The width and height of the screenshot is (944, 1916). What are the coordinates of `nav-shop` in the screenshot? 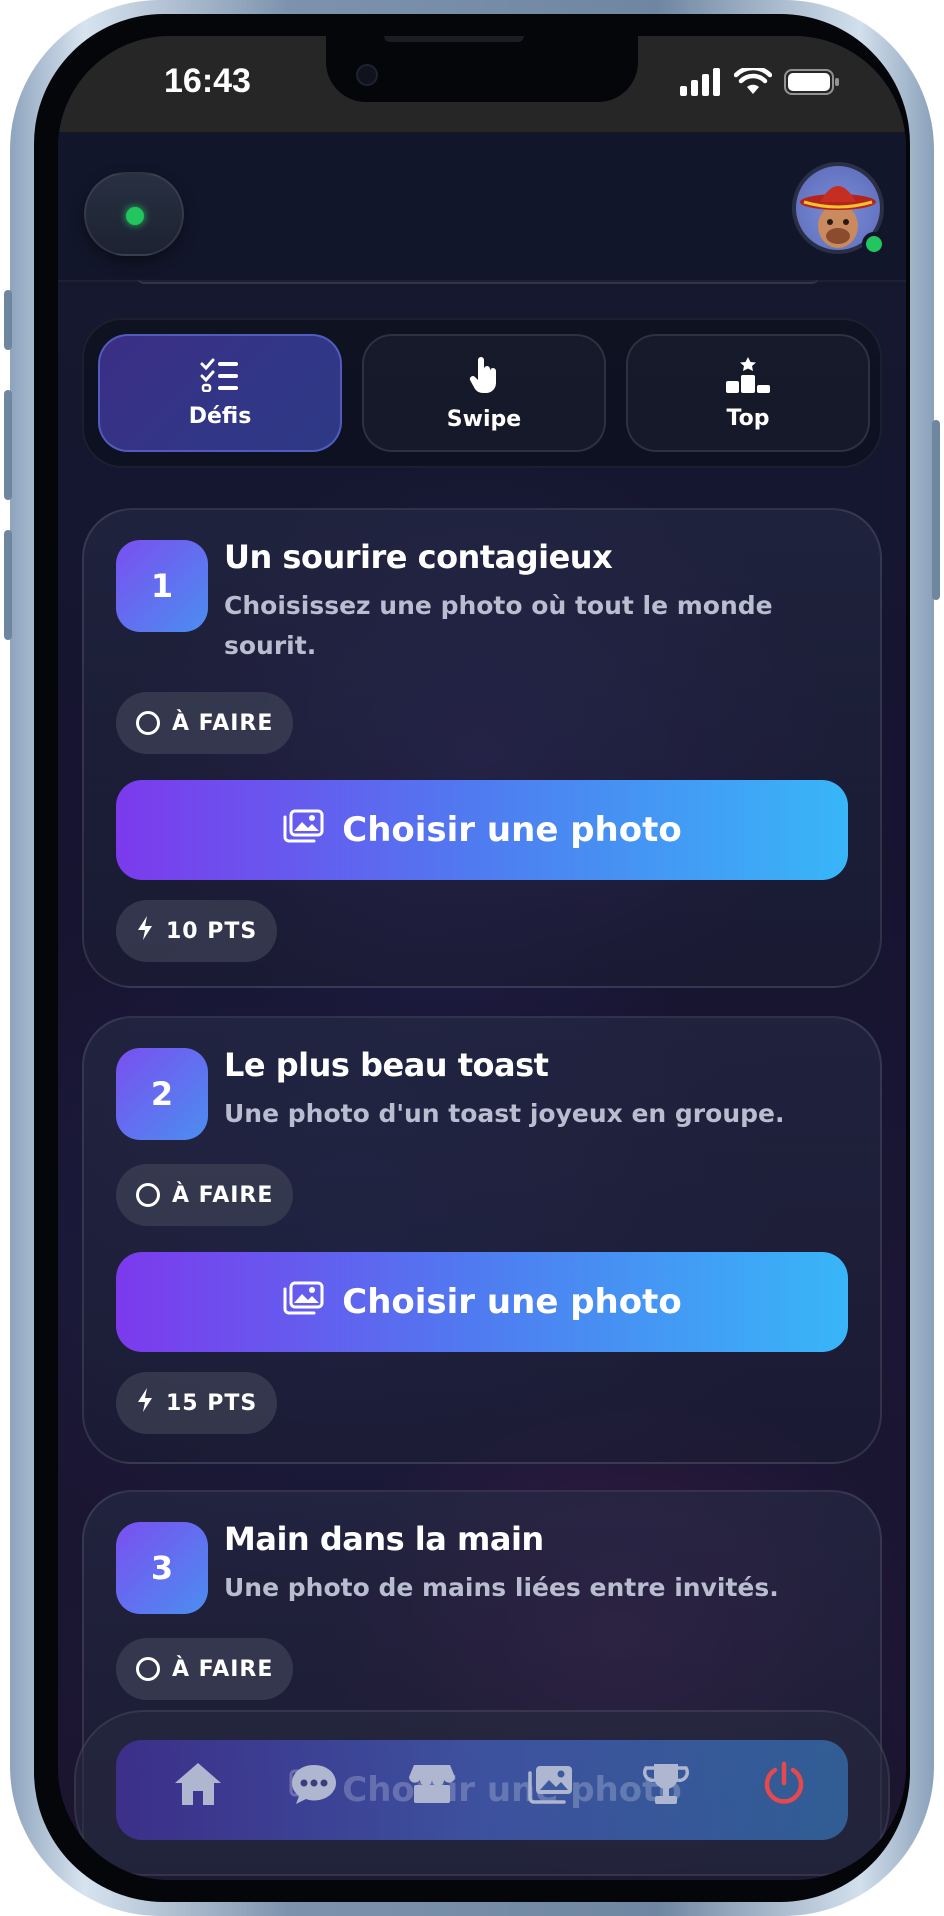 It's located at (432, 1786).